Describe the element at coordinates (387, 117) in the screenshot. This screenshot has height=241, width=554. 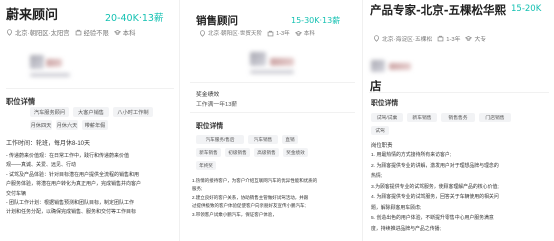
I see `tag: 试驾/试乘` at that location.